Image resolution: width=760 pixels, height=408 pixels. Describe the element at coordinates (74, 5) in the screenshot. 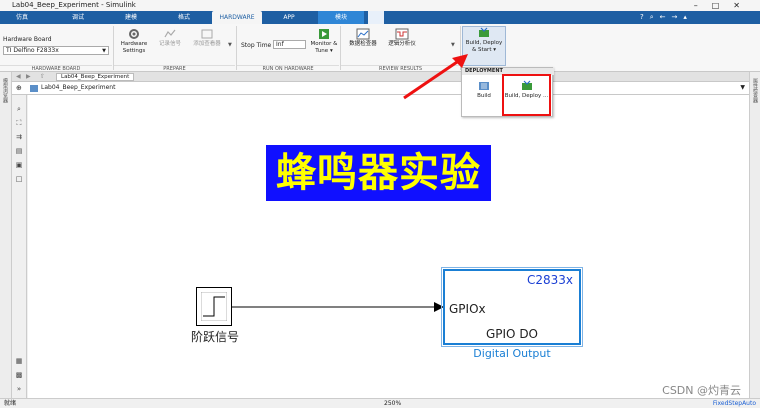

I see `window-title: Lab04_Beep_Experiment - Simulink` at that location.